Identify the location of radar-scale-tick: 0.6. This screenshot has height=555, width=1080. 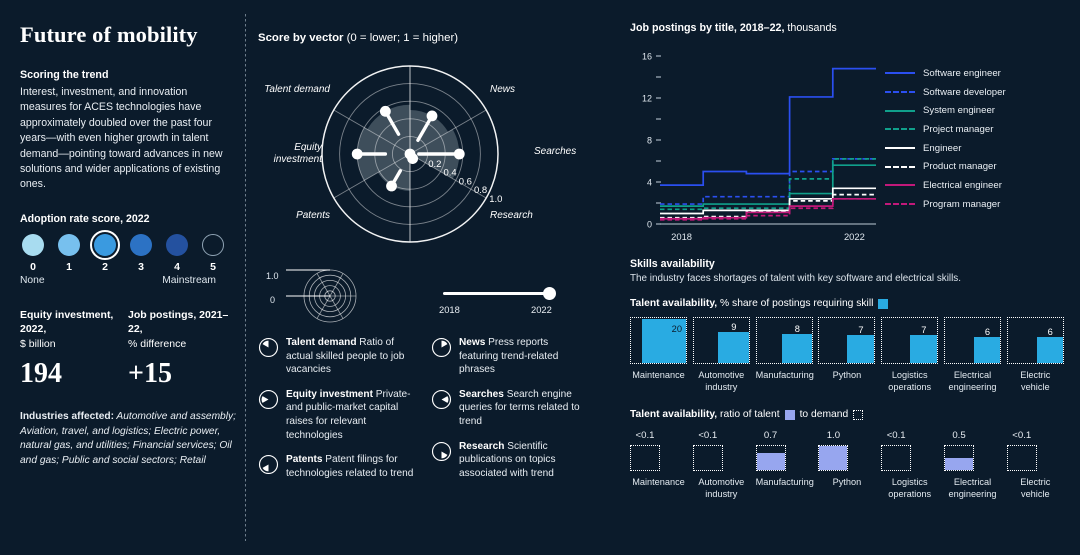
(465, 181).